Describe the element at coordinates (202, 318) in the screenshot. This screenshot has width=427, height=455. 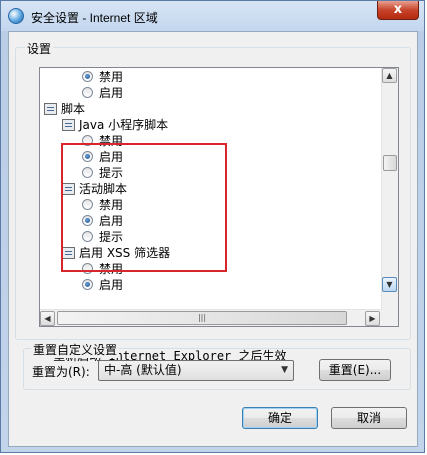
I see `horizontal-scroll-thumb: |||` at that location.